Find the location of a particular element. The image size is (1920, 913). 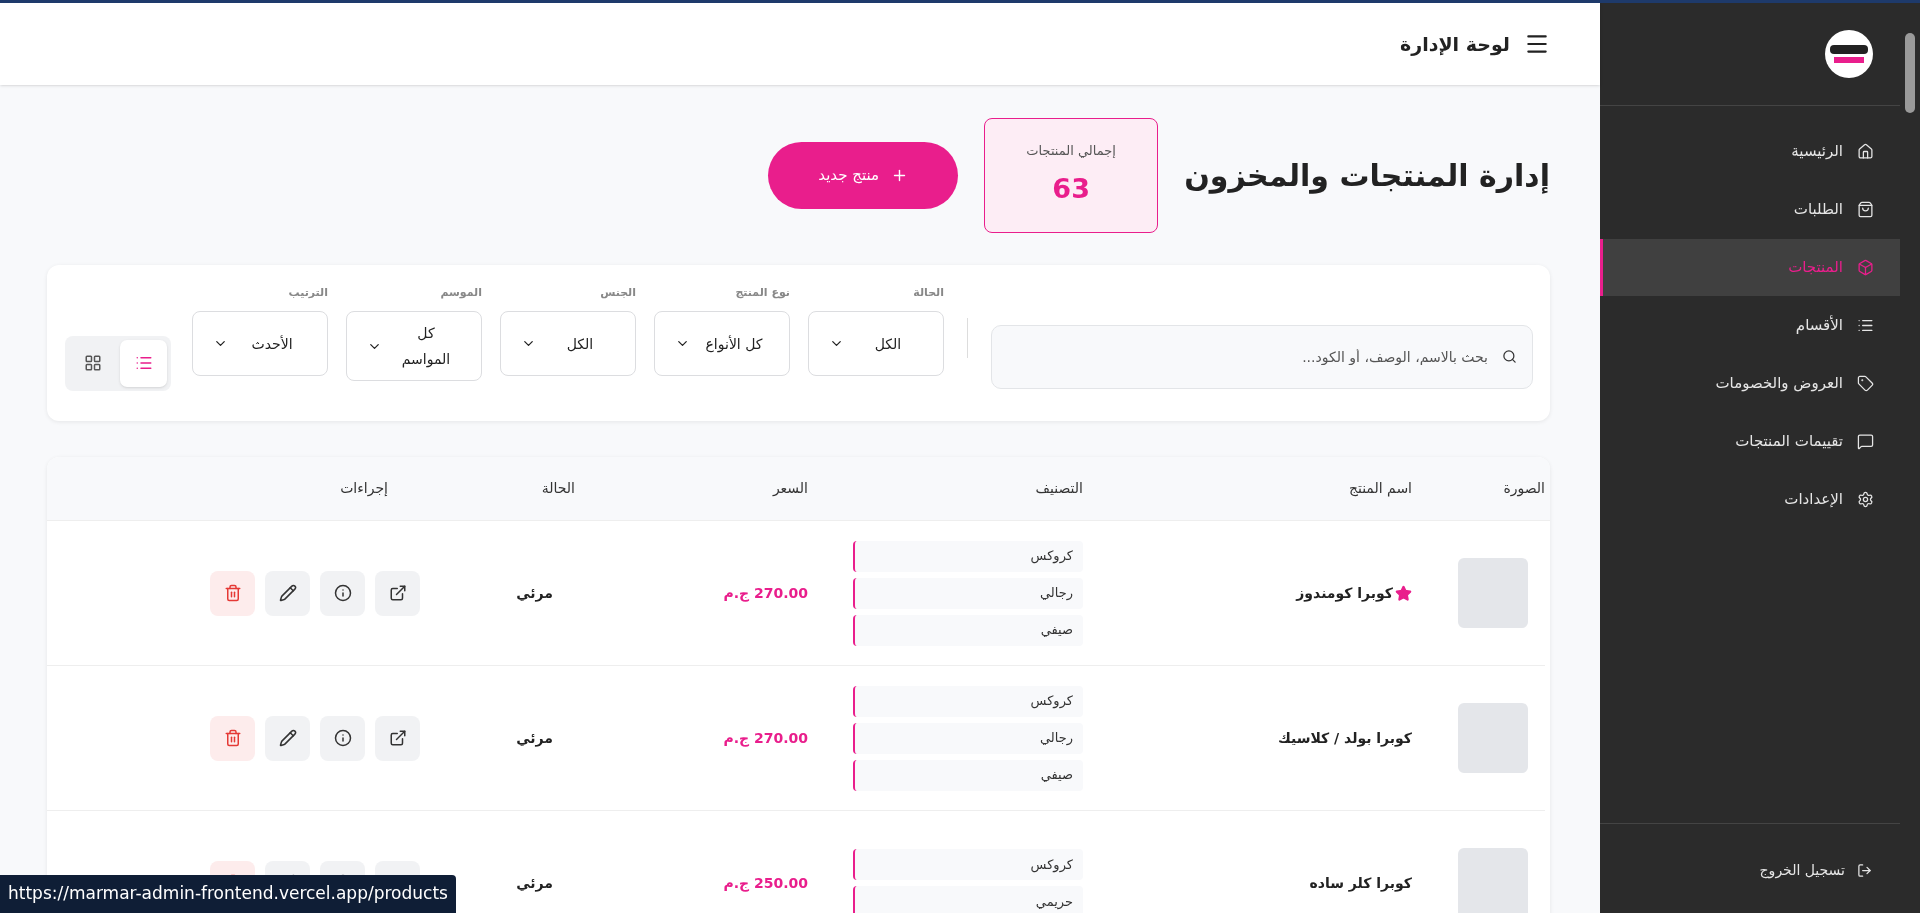

bag-icon is located at coordinates (1865, 209).